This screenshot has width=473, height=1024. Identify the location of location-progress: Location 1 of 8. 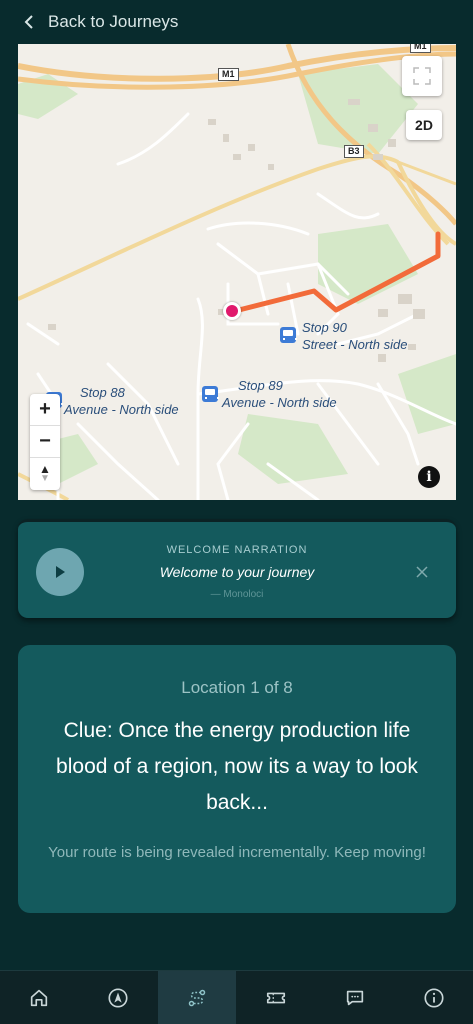
(237, 687).